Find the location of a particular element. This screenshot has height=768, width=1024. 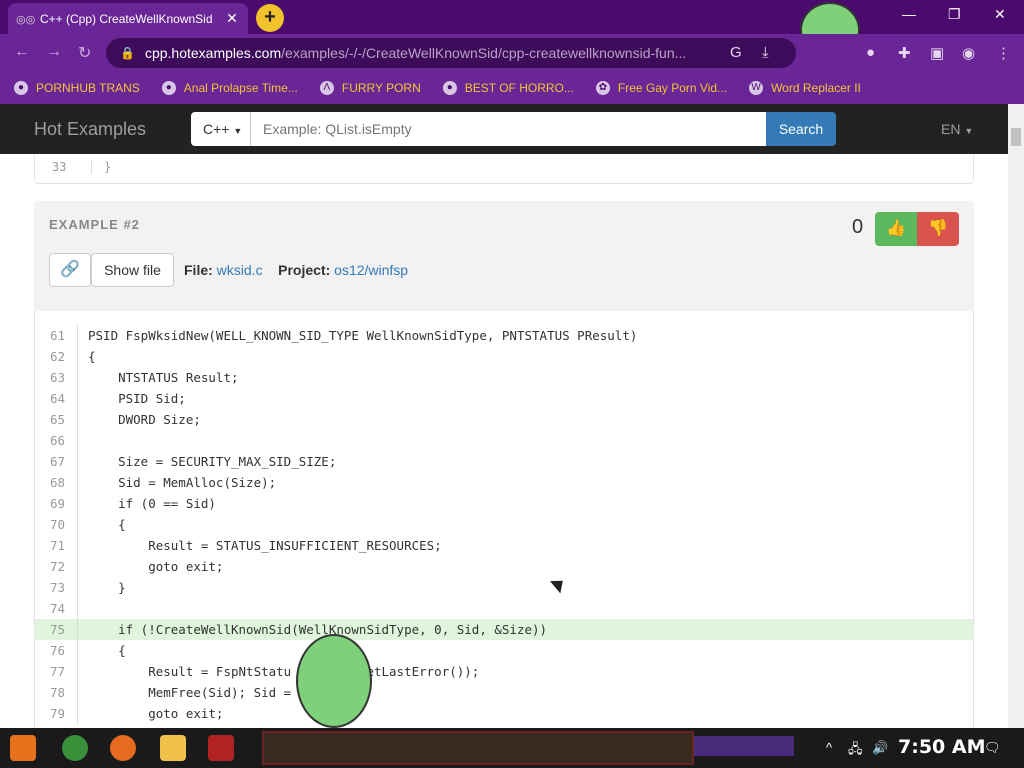

upvote-button: 👍 is located at coordinates (896, 229).